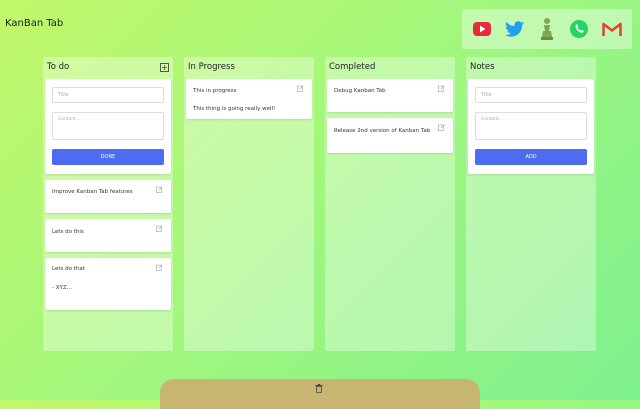  Describe the element at coordinates (482, 29) in the screenshot. I see `youtube-icon` at that location.